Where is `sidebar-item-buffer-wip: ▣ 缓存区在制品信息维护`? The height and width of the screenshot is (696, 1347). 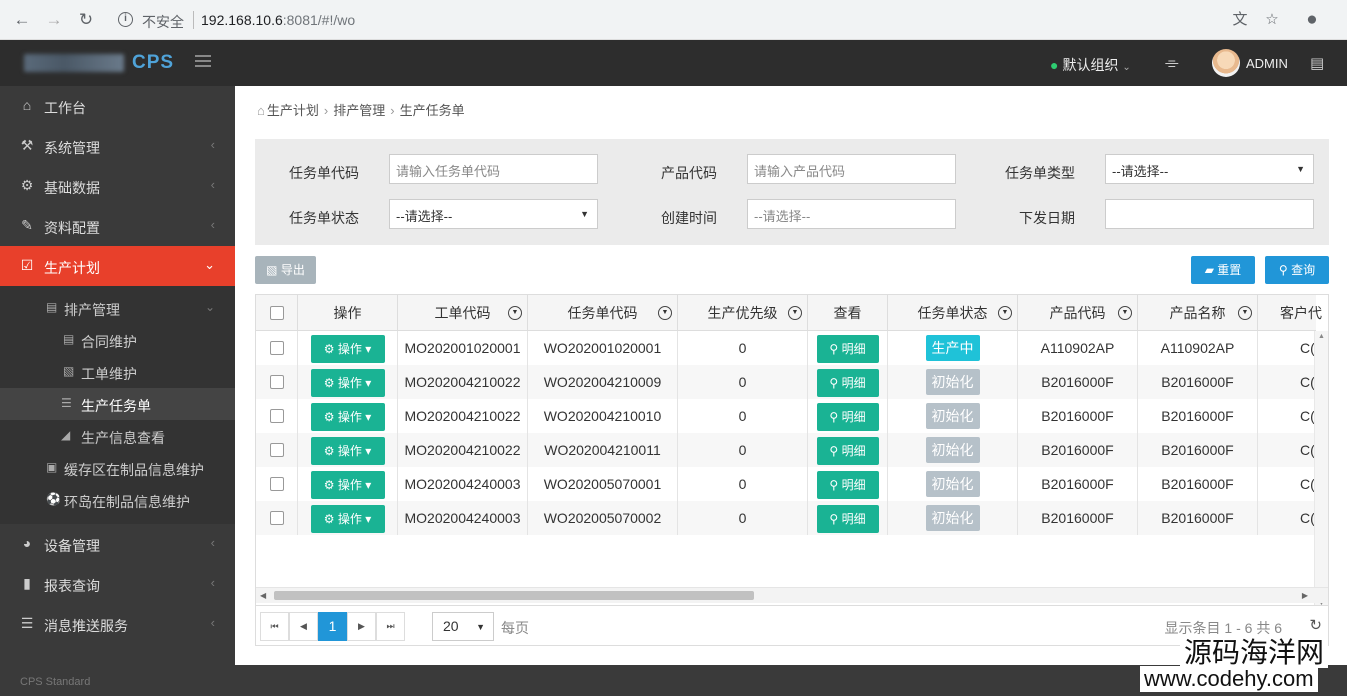
sidebar-item-buffer-wip: ▣ 缓存区在制品信息维护 is located at coordinates (117, 468).